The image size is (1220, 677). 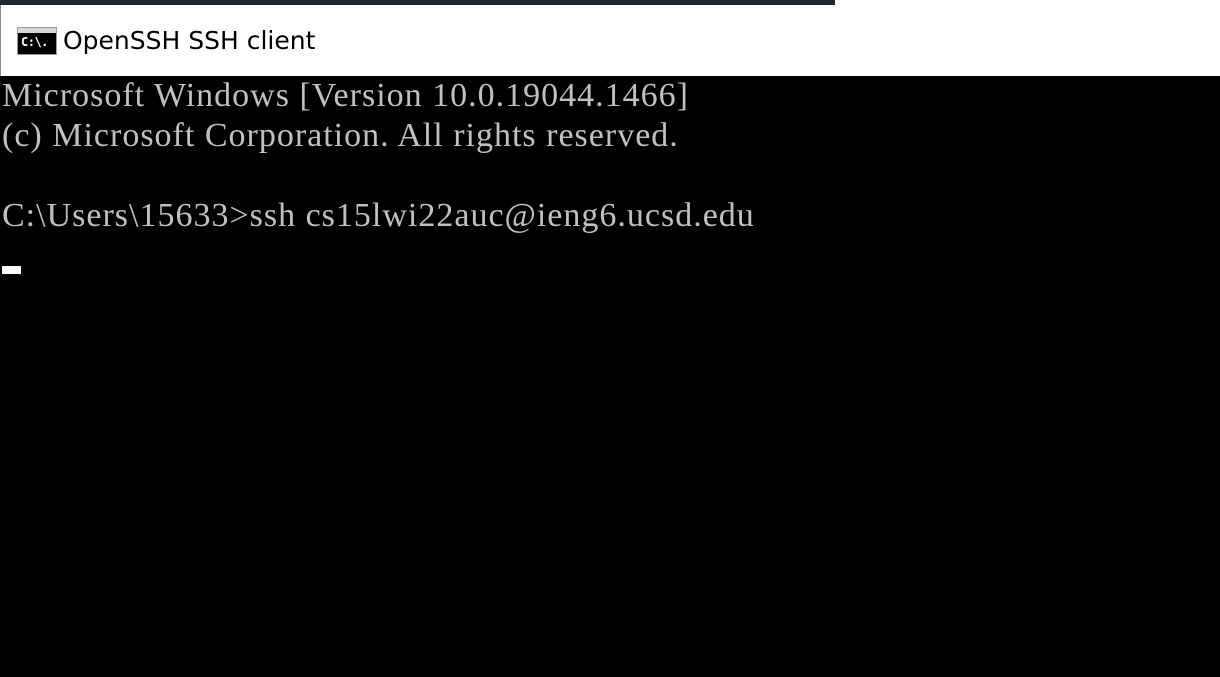 What do you see at coordinates (610, 40) in the screenshot?
I see `title-bar: C:\. OpenSSH SSH client` at bounding box center [610, 40].